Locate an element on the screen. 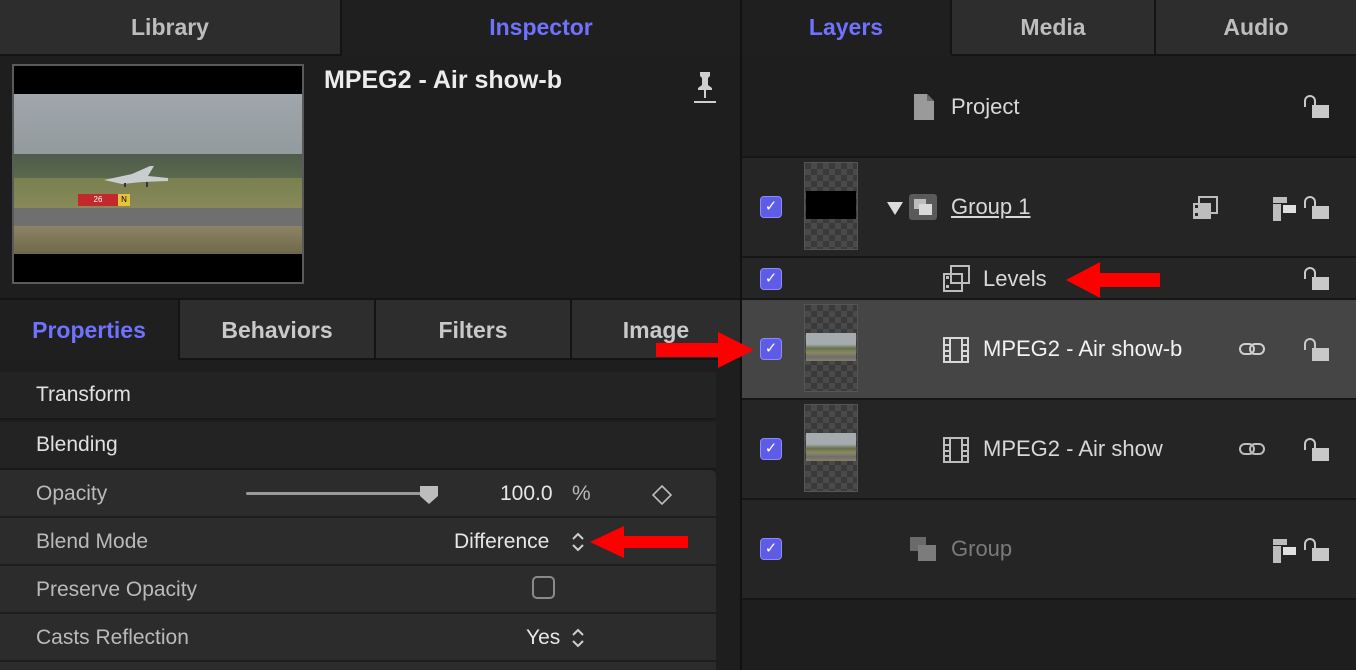  tab-layers-label: Layers is located at coordinates (846, 26).